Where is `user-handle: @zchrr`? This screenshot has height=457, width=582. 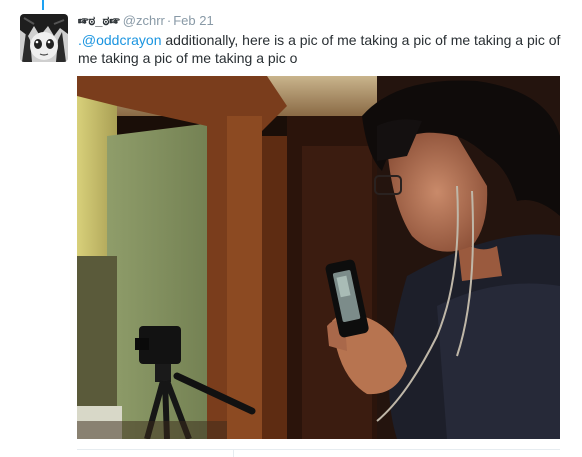 user-handle: @zchrr is located at coordinates (144, 20).